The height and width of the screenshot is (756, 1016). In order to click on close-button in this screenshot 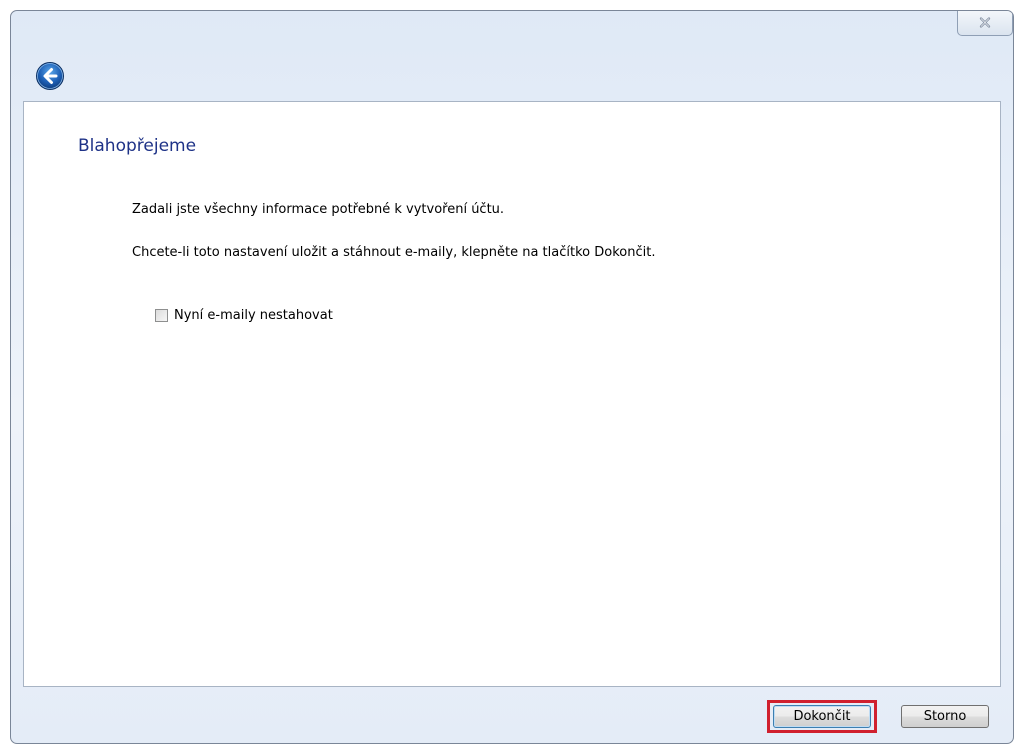, I will do `click(985, 23)`.